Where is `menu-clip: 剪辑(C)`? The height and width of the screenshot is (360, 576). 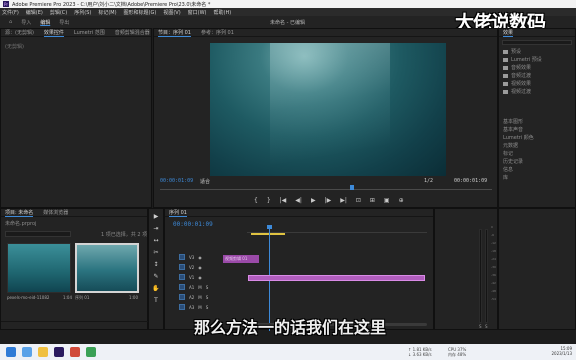
menu-clip: 剪辑(C) is located at coordinates (58, 12).